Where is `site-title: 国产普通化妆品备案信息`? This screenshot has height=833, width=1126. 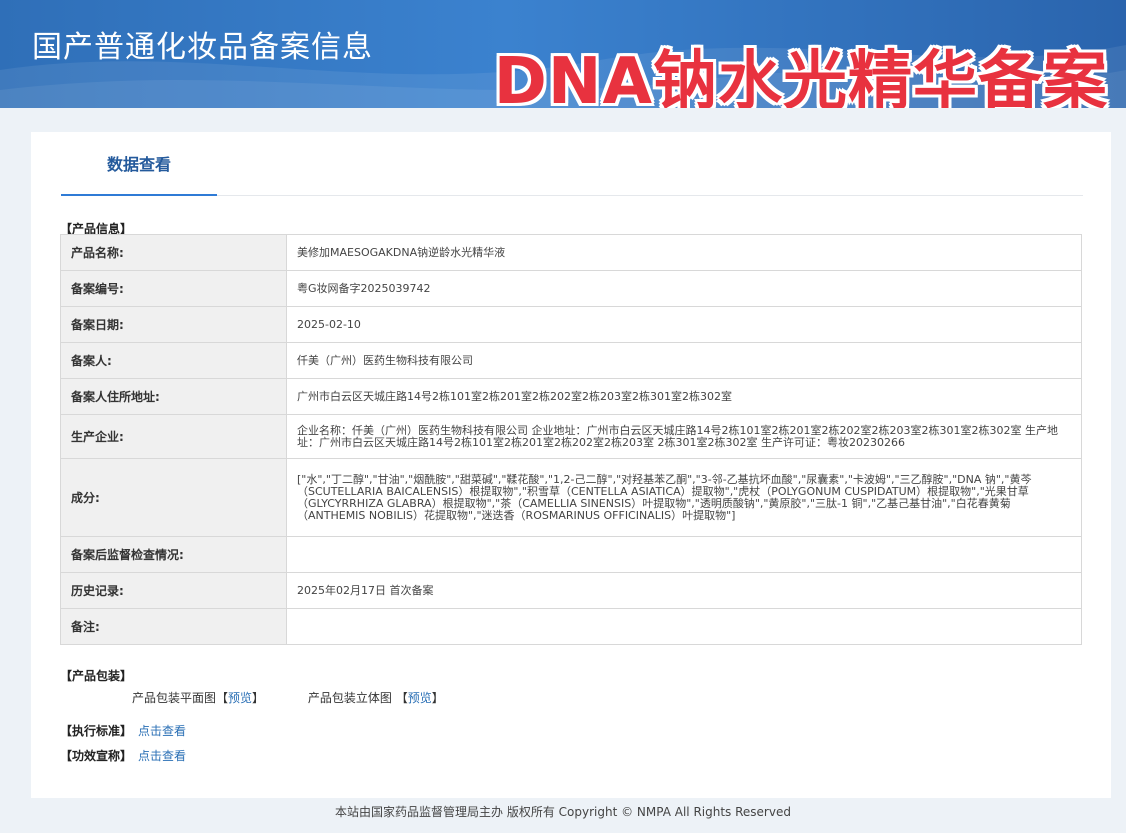 site-title: 国产普通化妆品备案信息 is located at coordinates (202, 47).